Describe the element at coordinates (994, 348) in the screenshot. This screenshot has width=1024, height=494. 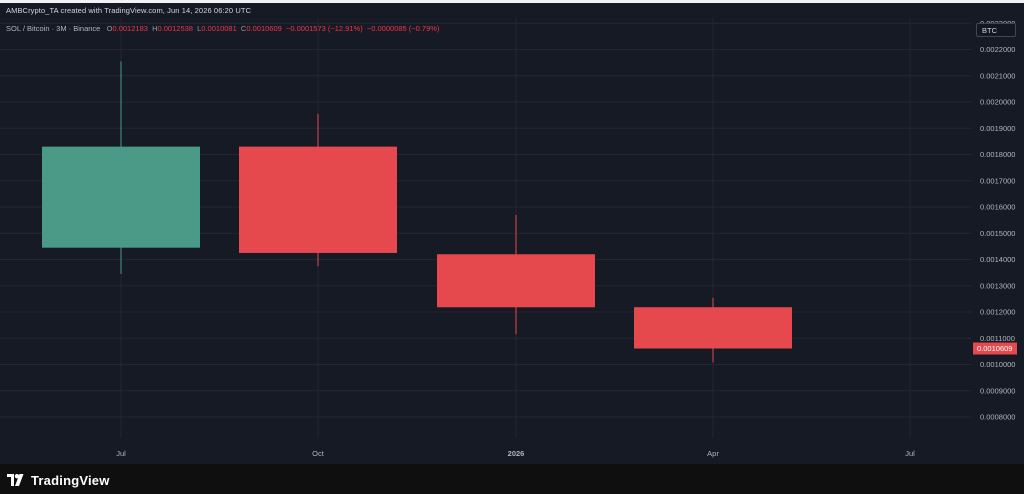
I see `last-price-label: 0.0010609` at that location.